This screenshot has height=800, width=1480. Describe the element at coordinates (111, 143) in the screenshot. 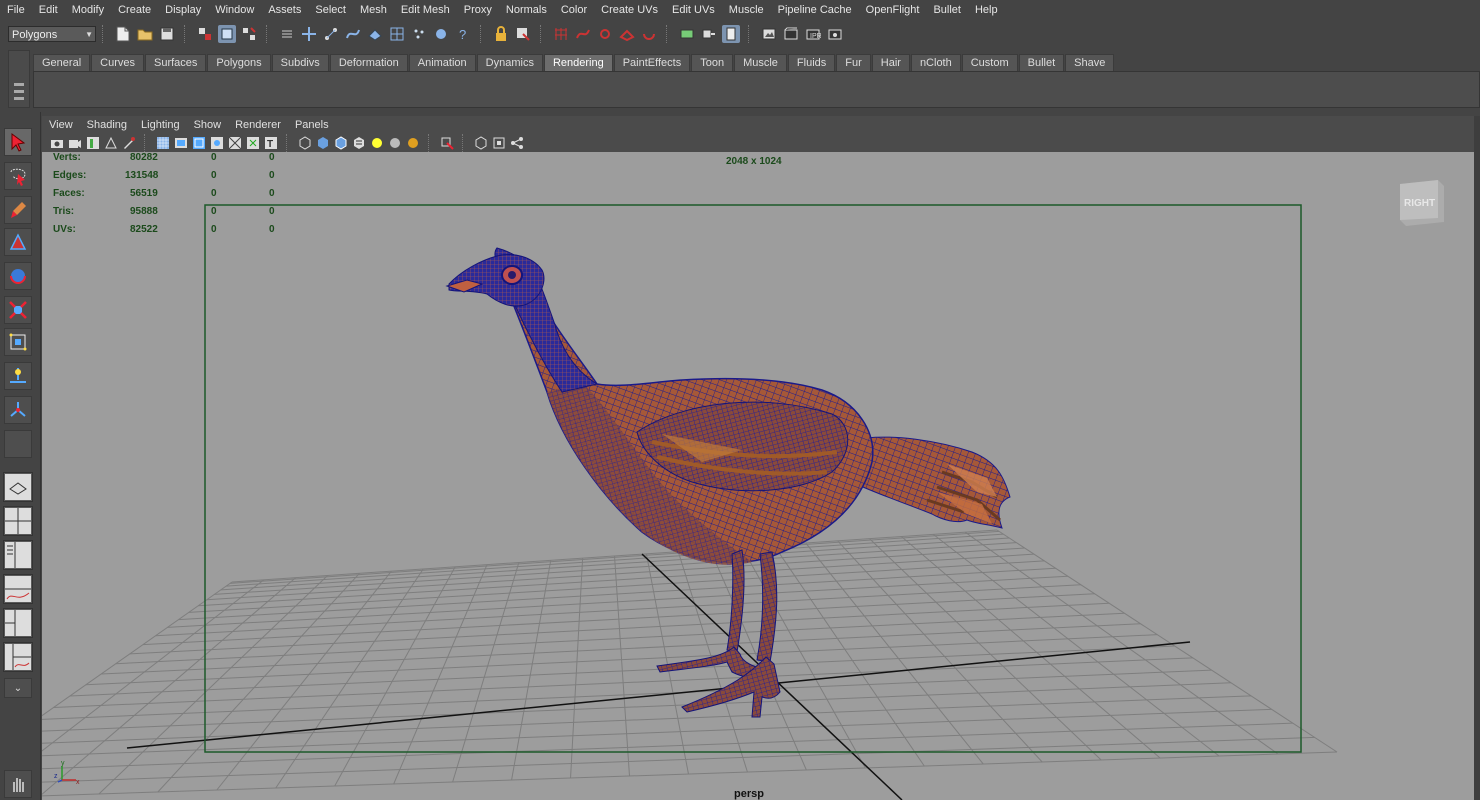

I see `two-d-pan-zoom-icon` at that location.